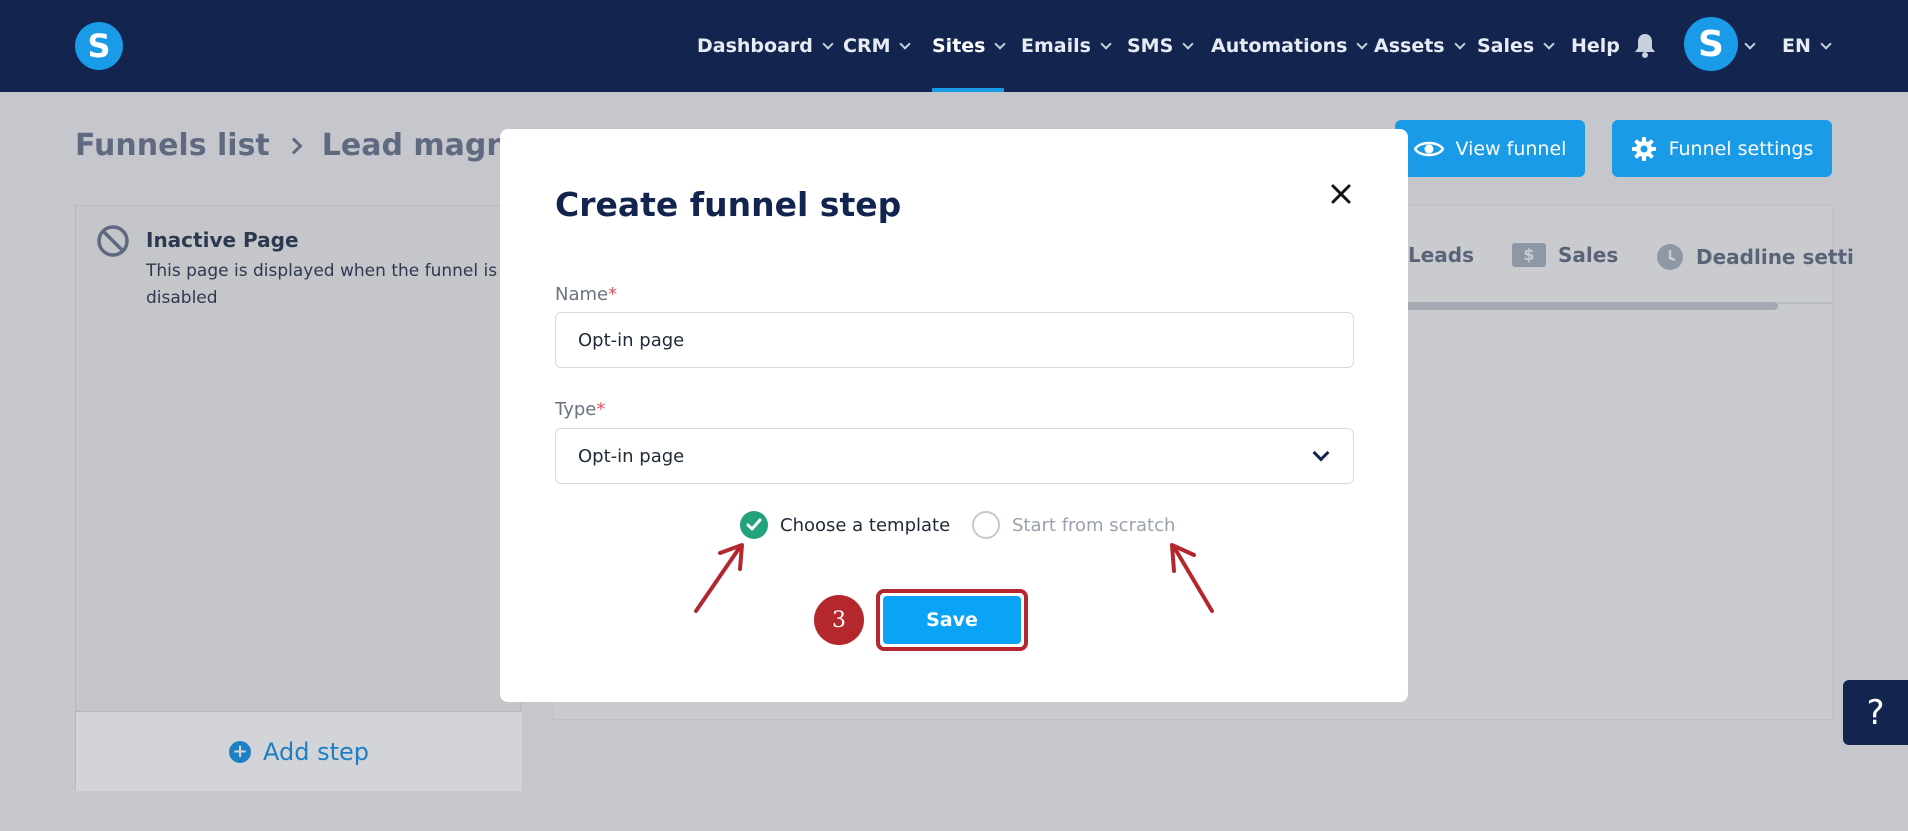 This screenshot has height=831, width=1908. What do you see at coordinates (172, 145) in the screenshot?
I see `breadcrumb-funnels-list: Funnels list` at bounding box center [172, 145].